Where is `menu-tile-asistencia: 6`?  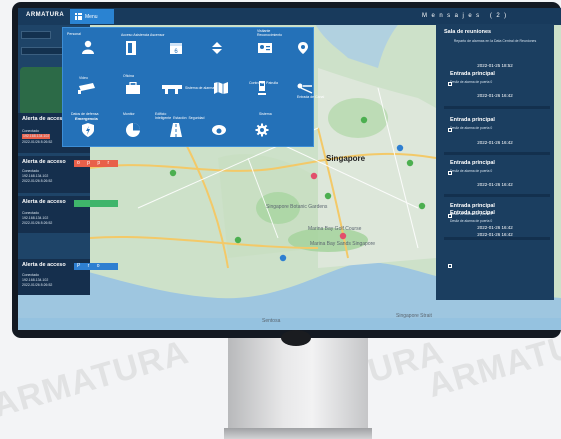
menu-tile-asistencia: 6 is located at coordinates (175, 50).